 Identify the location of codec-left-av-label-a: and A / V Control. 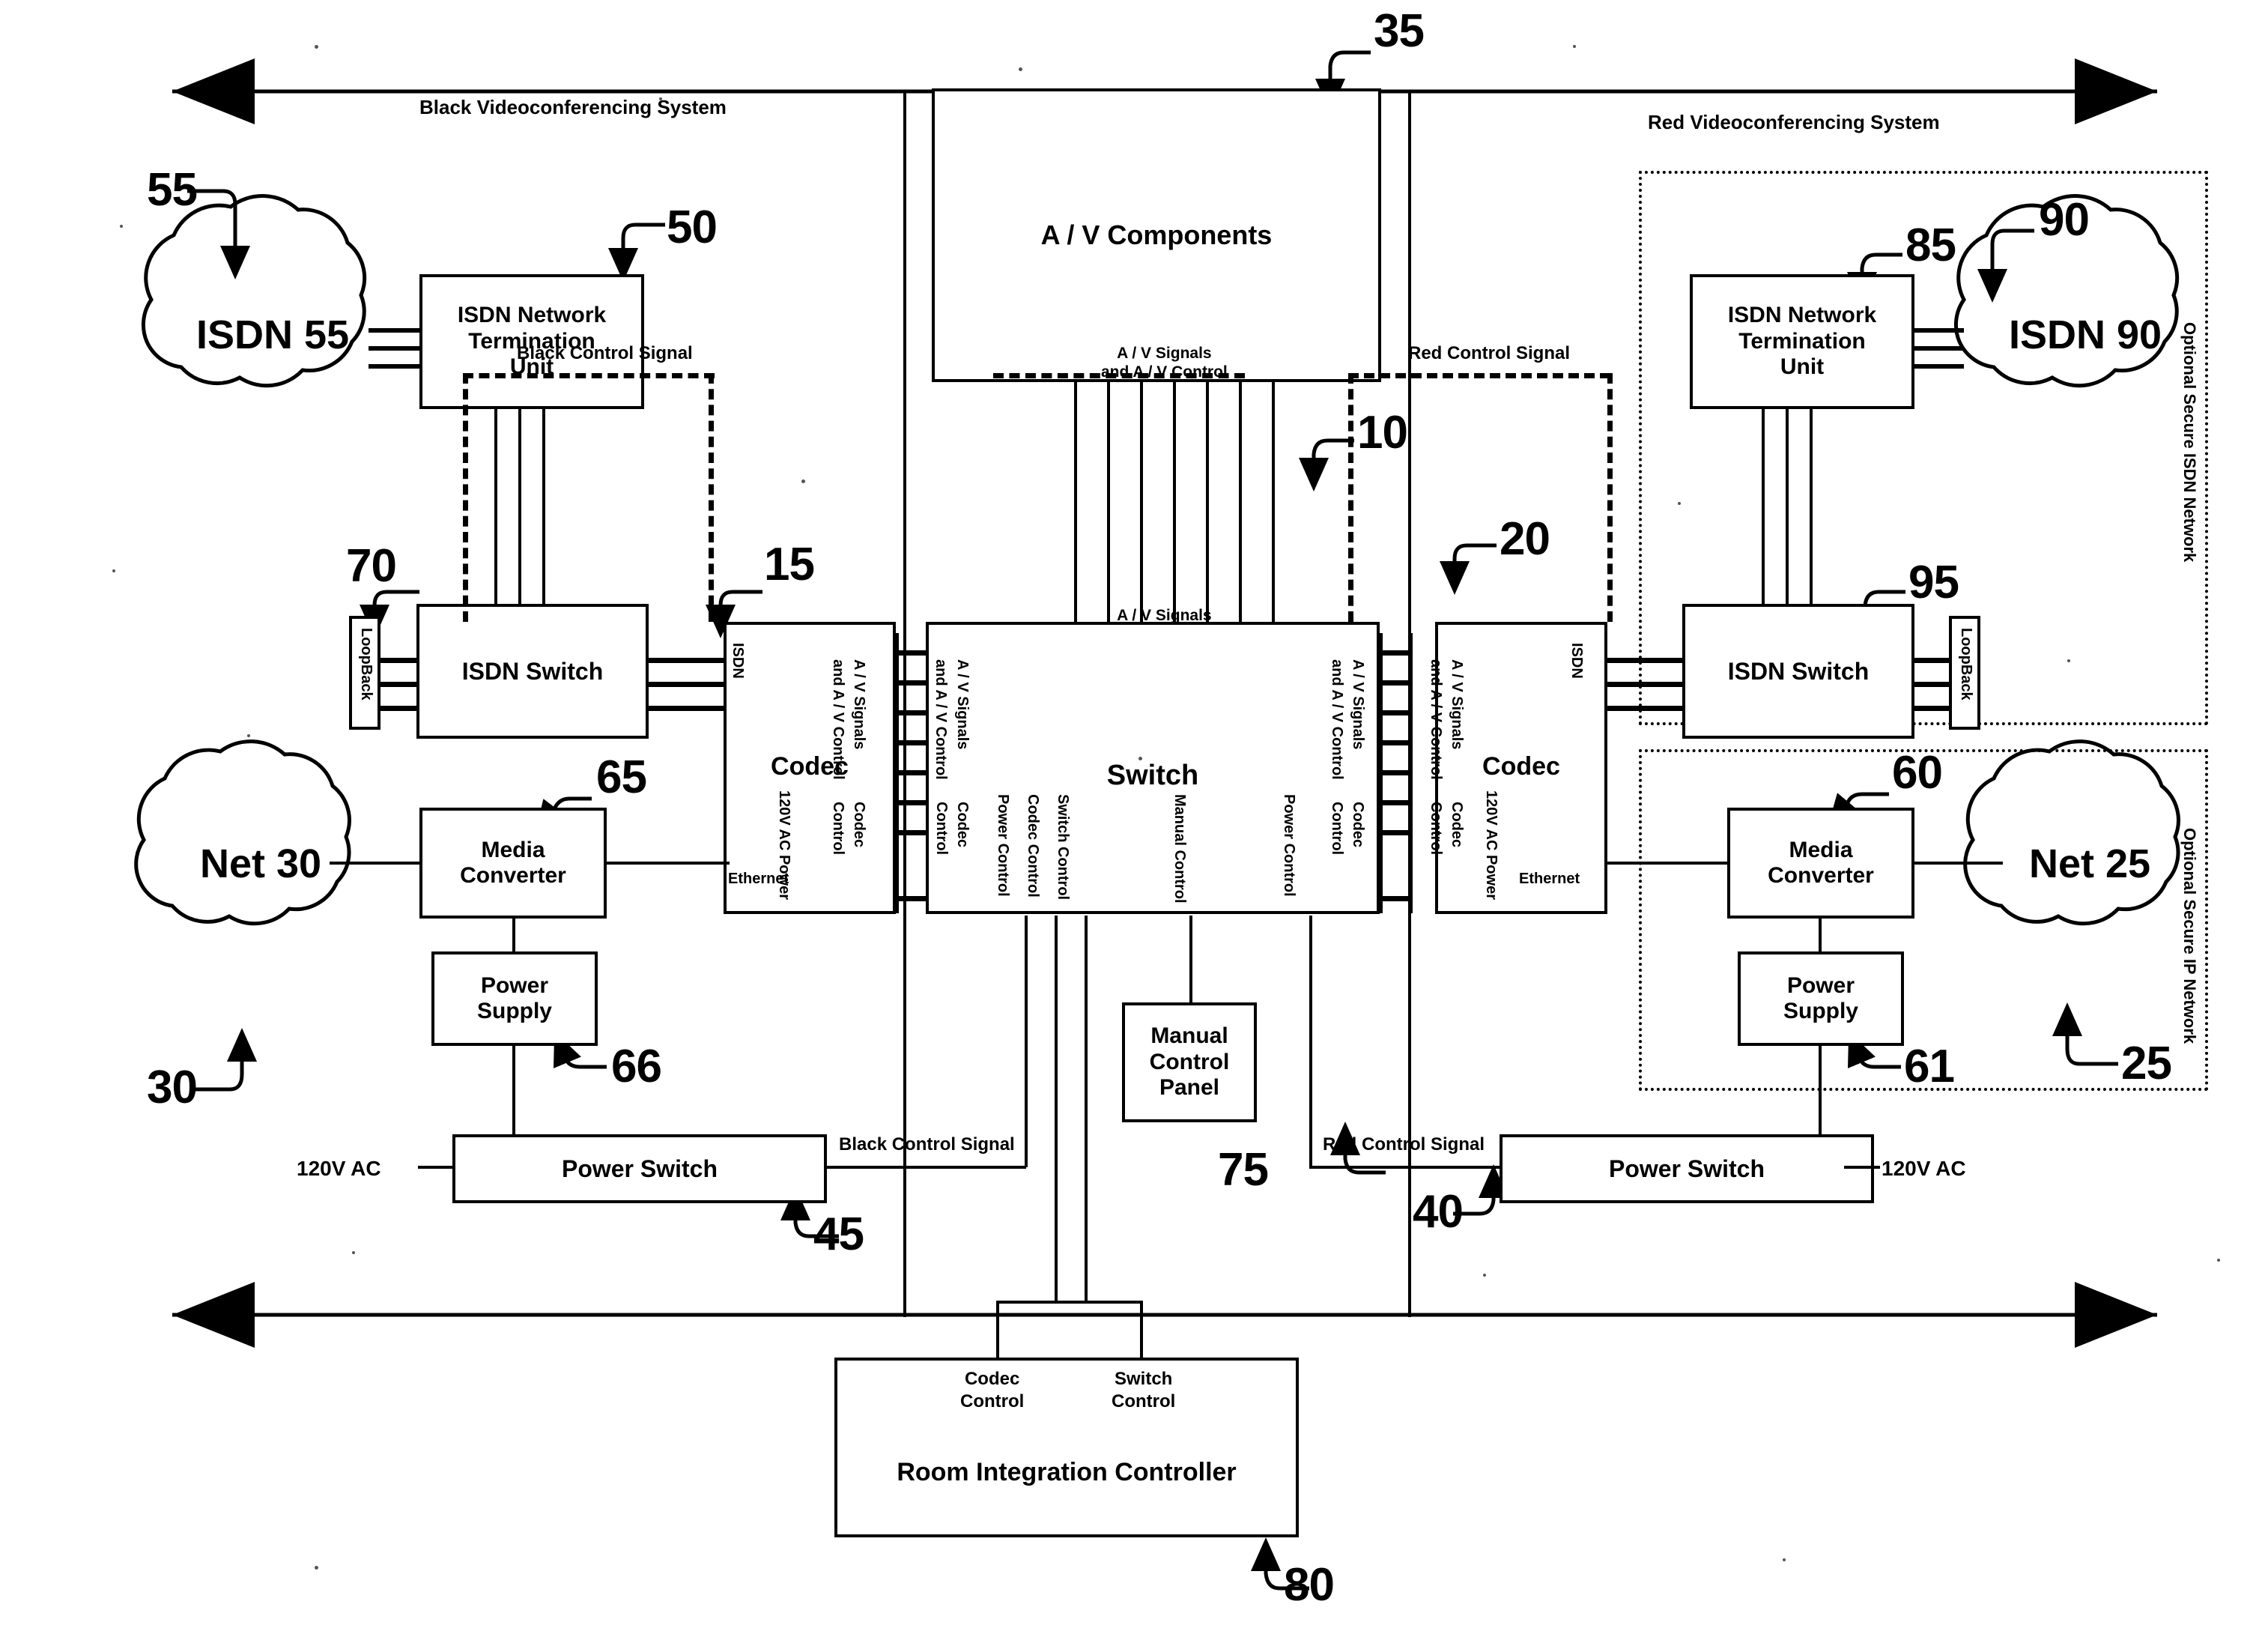
(838, 719).